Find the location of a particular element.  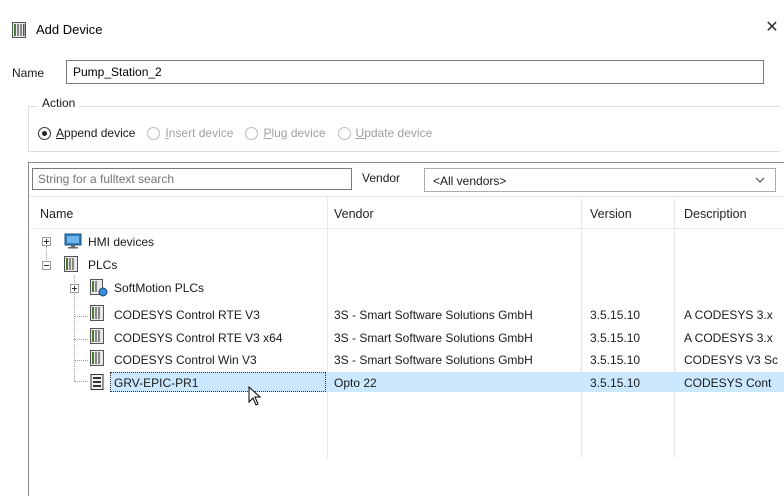

column-header-description: Description is located at coordinates (715, 214).